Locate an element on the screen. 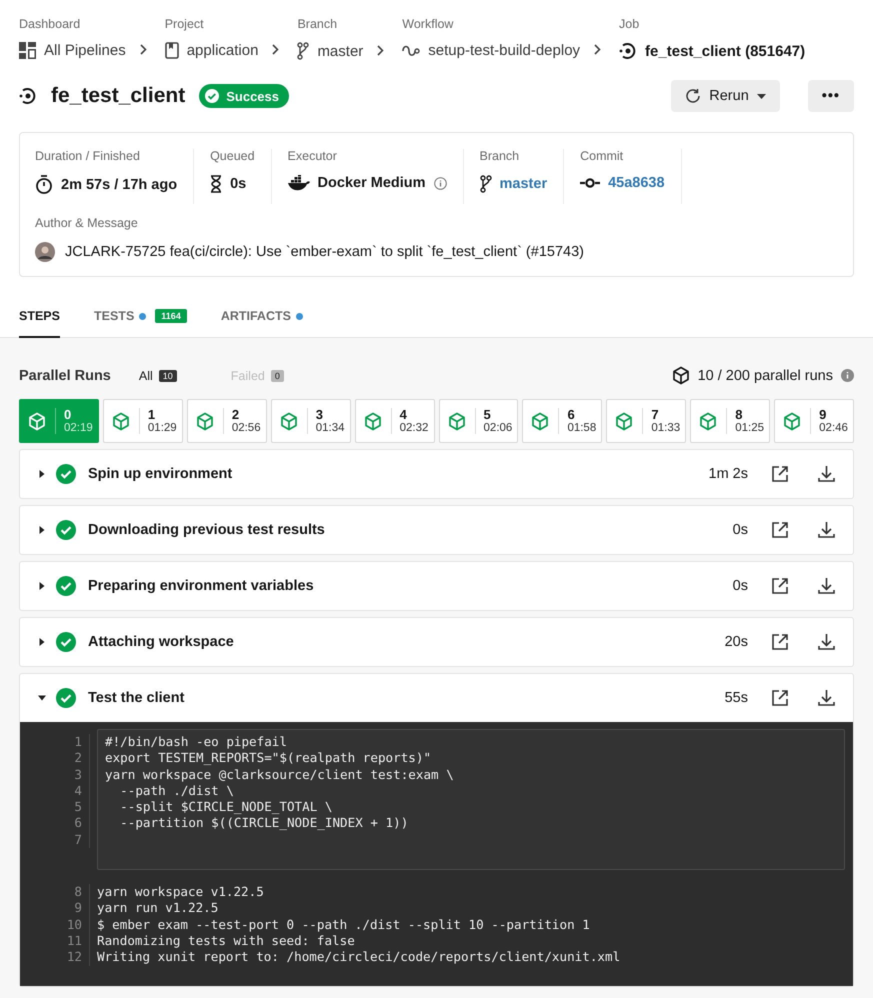 The image size is (873, 998). step-duration: 20s is located at coordinates (736, 642).